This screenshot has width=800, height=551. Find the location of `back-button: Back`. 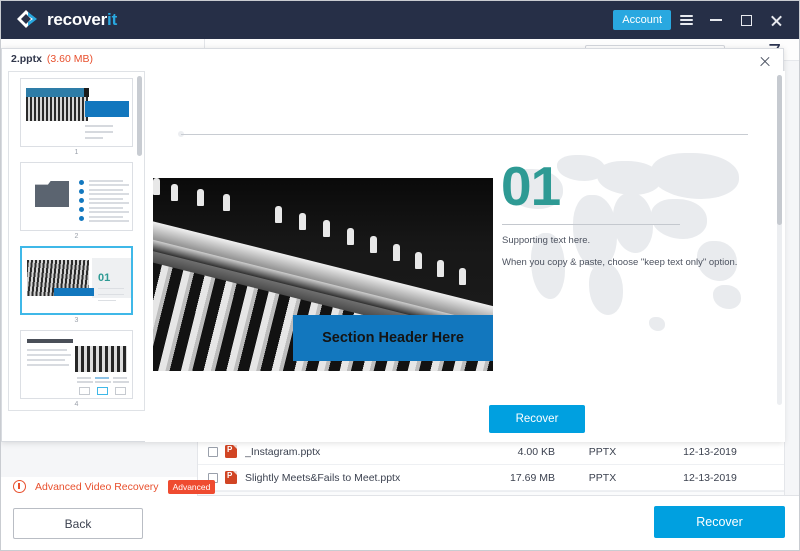

back-button: Back is located at coordinates (78, 523).